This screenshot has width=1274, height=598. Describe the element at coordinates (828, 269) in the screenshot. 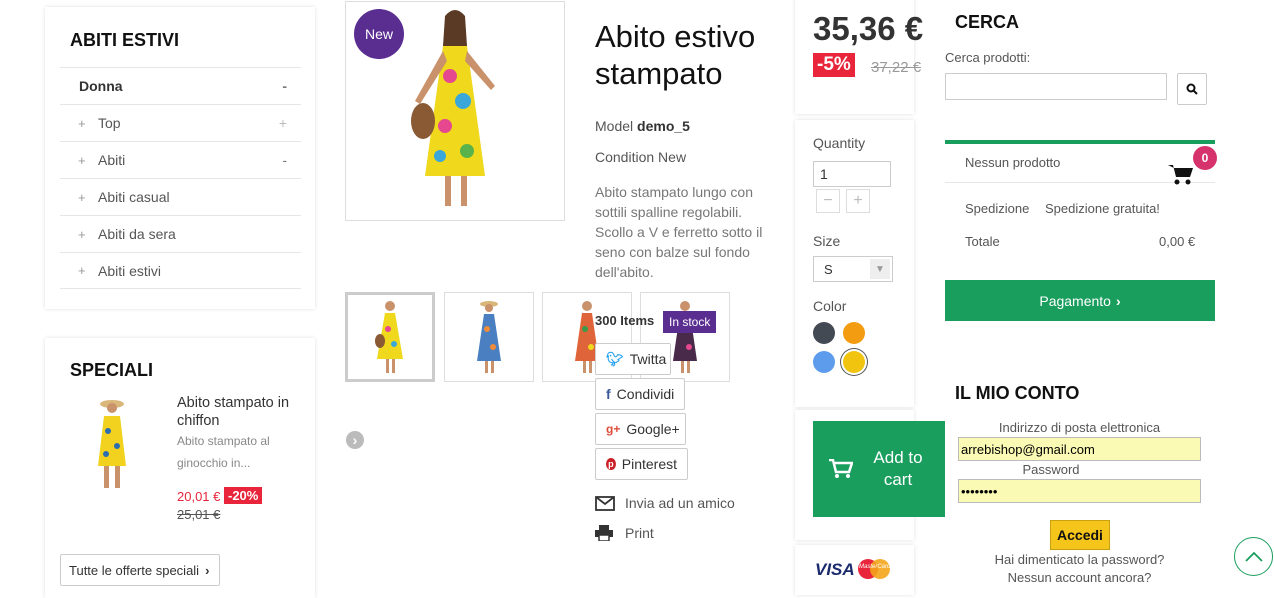

I see `size-value: S` at that location.